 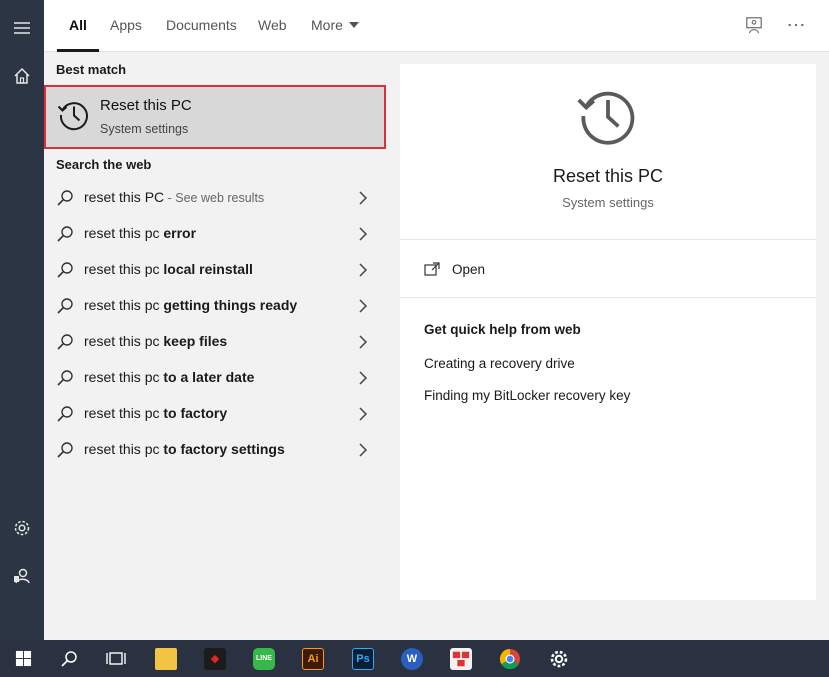 I want to click on web-result-row: reset this pc to factory settings, so click(x=216, y=450).